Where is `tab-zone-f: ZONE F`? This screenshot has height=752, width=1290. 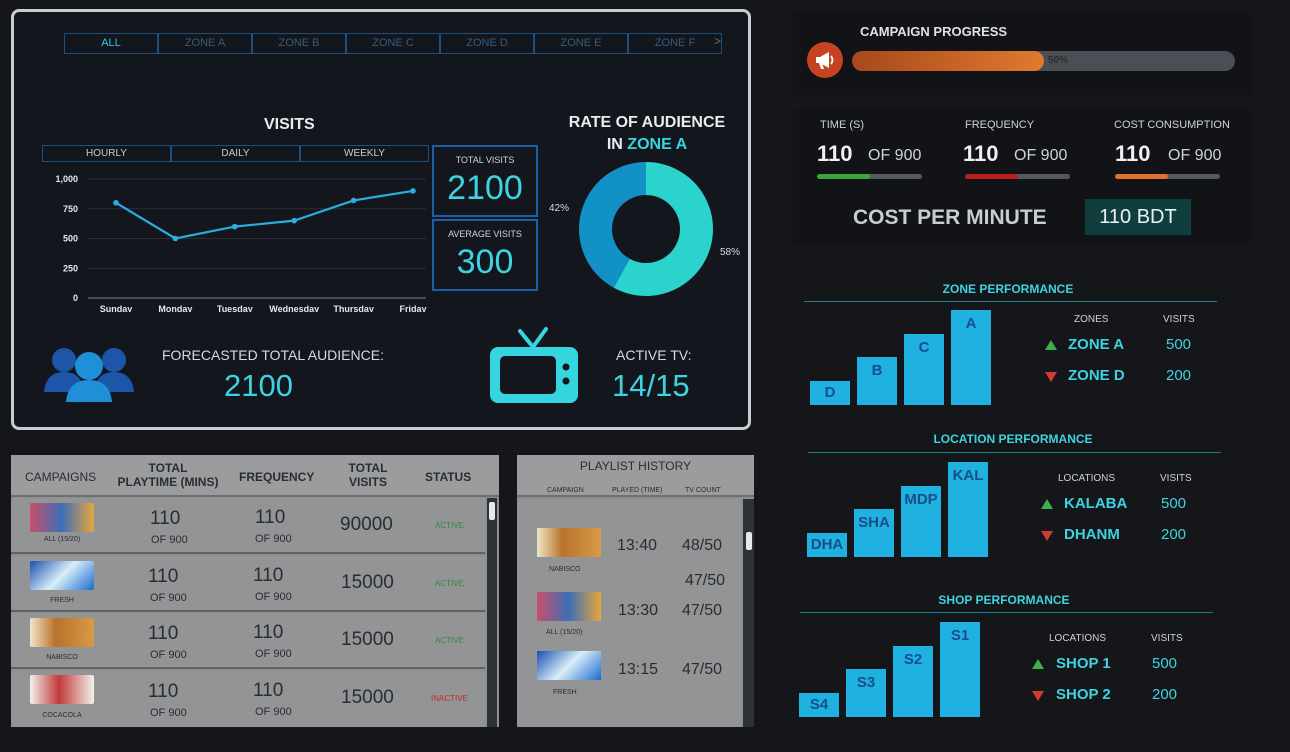 tab-zone-f: ZONE F is located at coordinates (675, 43).